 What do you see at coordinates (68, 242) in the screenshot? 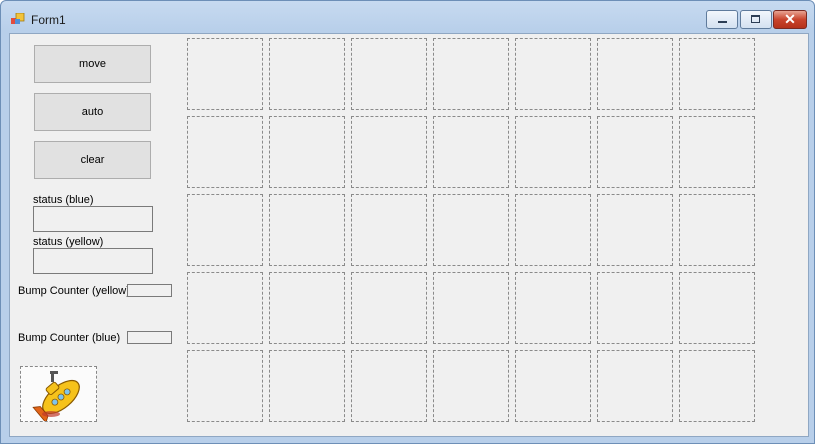
I see `status-yellow-label: status (yellow)` at bounding box center [68, 242].